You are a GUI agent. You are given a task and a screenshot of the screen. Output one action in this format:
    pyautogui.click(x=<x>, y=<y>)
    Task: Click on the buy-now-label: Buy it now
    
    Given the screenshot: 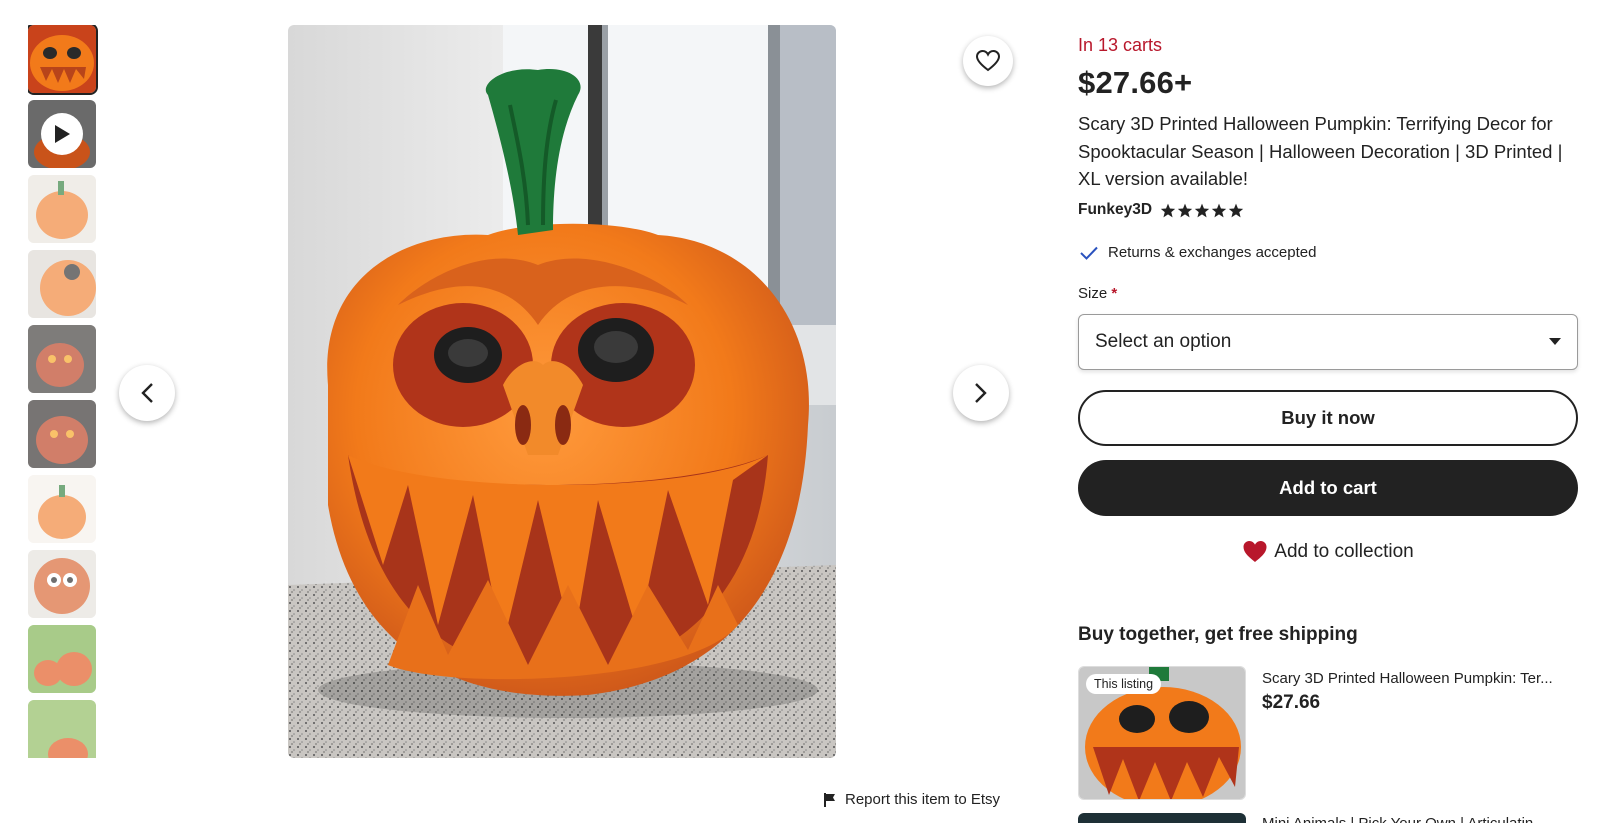 What is the action you would take?
    pyautogui.click(x=1328, y=417)
    